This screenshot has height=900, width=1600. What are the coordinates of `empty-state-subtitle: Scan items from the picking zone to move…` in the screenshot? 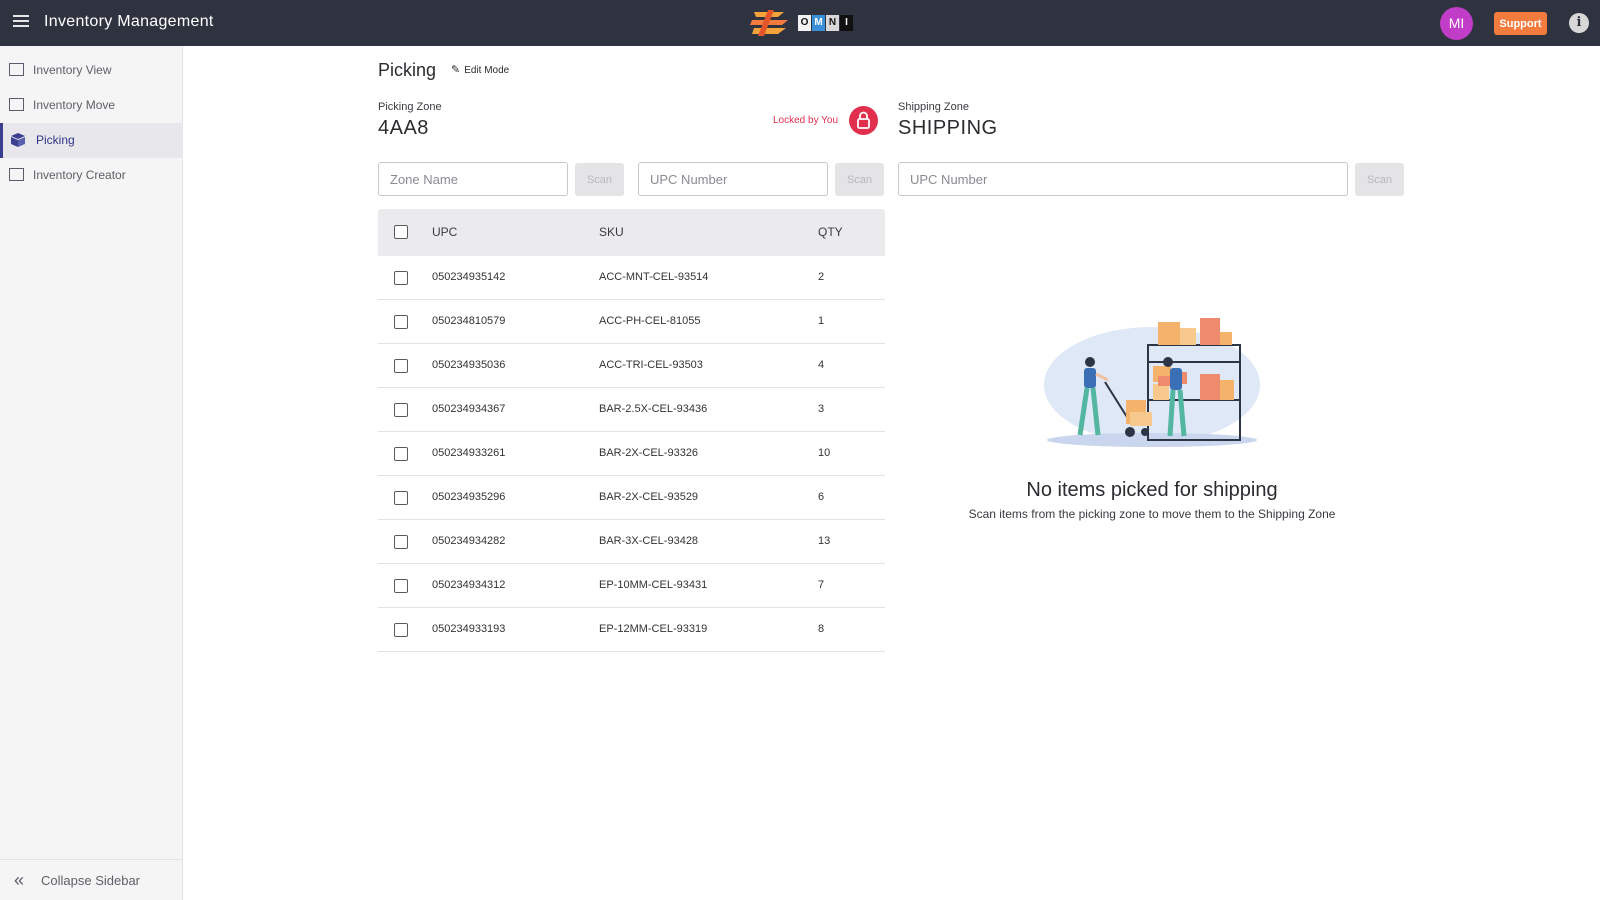 It's located at (1152, 514).